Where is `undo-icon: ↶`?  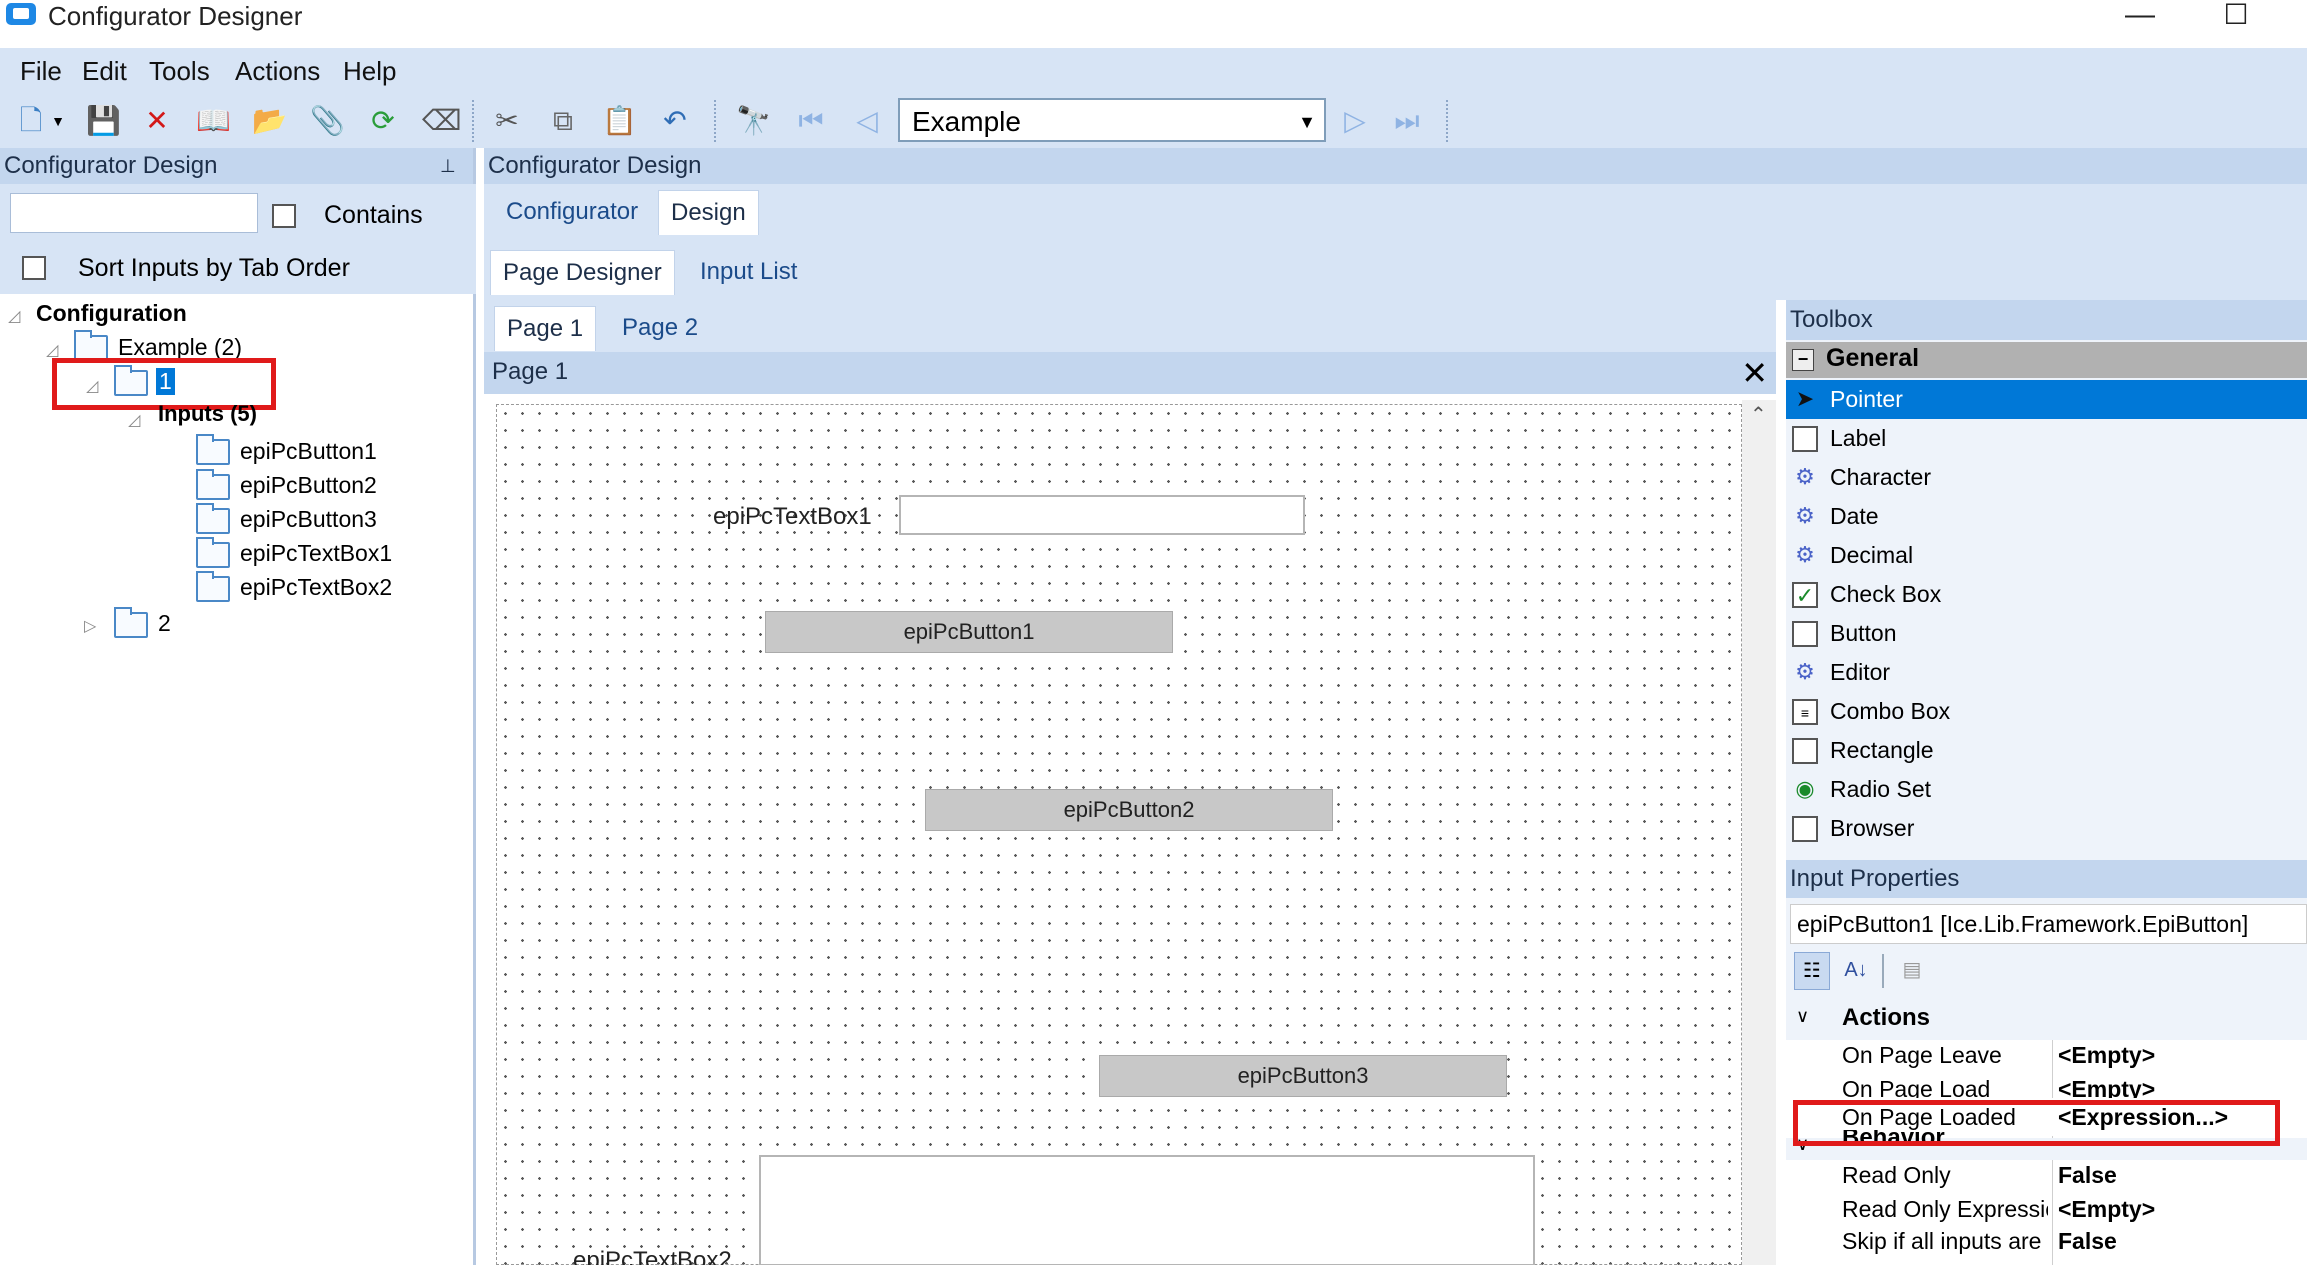
undo-icon: ↶ is located at coordinates (675, 121).